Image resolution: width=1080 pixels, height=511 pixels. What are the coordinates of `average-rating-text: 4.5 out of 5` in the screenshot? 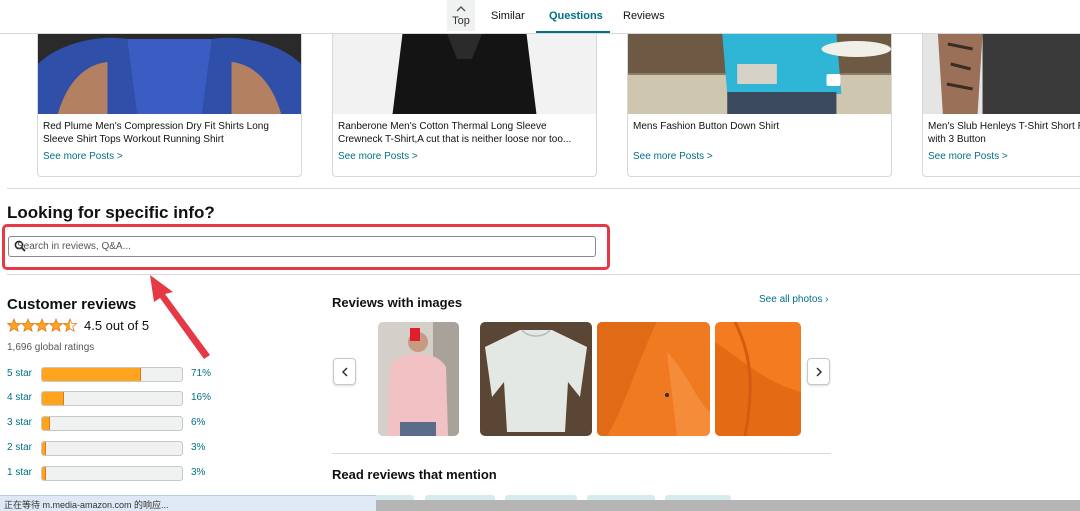 It's located at (117, 325).